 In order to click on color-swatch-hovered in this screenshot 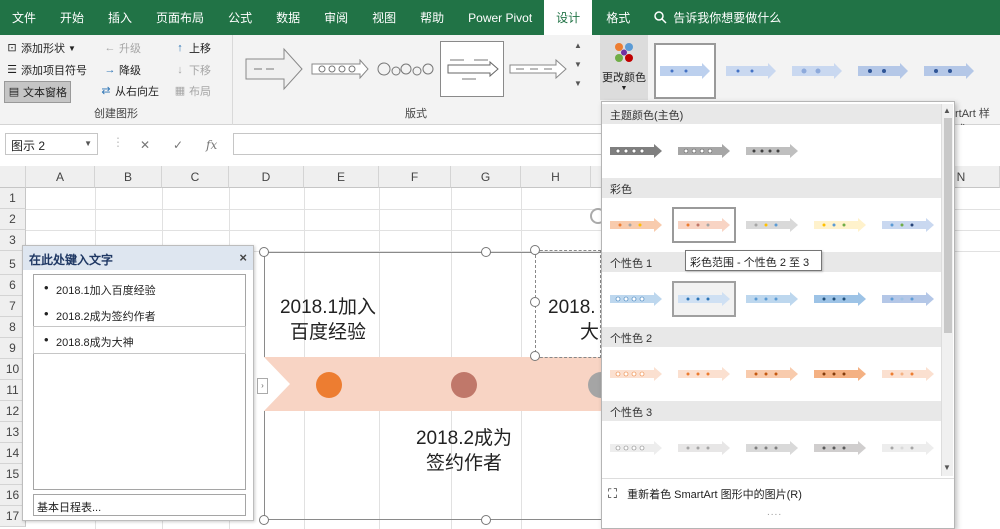, I will do `click(704, 299)`.